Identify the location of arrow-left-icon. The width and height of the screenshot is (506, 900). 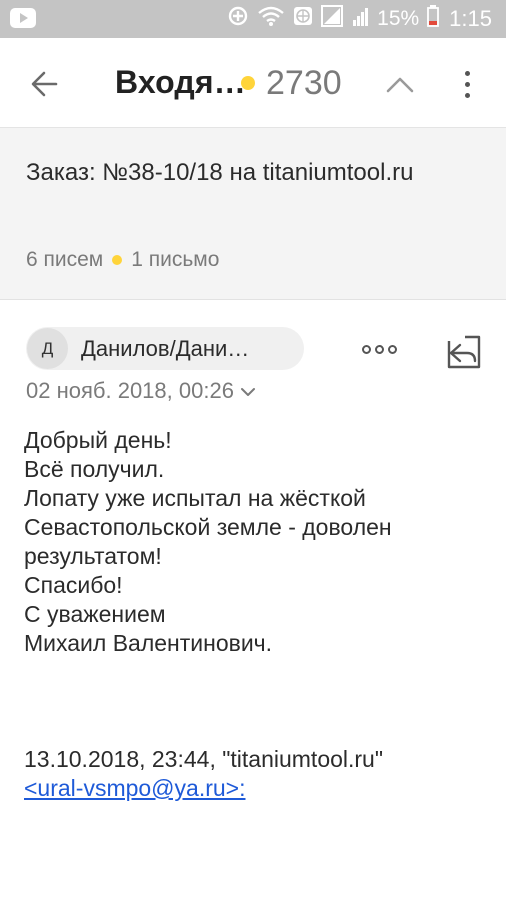
(44, 84).